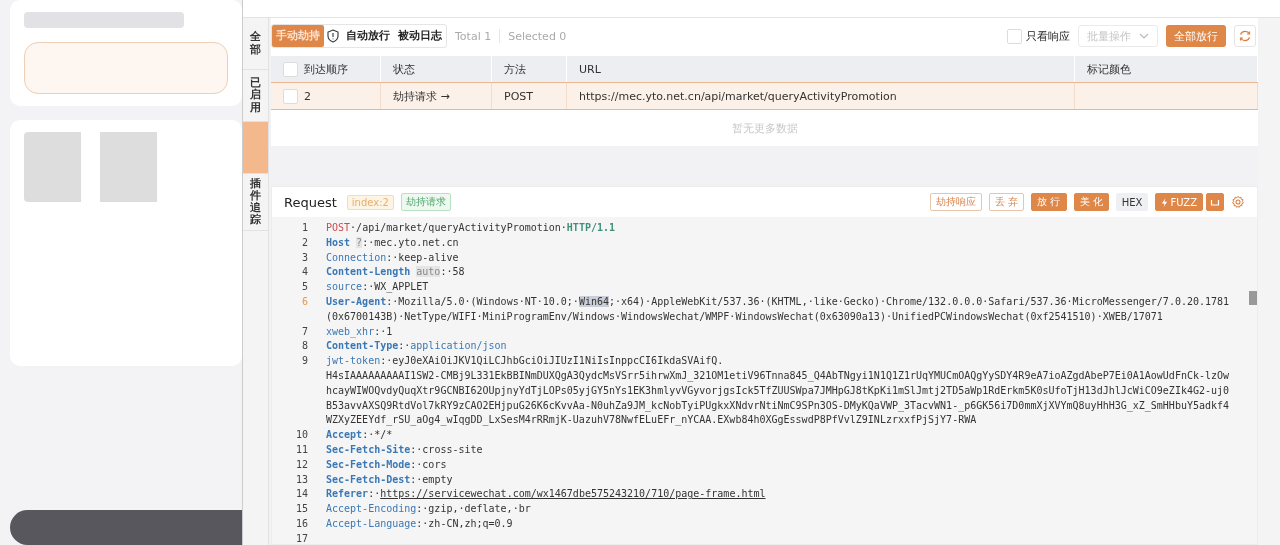 The image size is (1280, 545). I want to click on table-cell: POST, so click(518, 96).